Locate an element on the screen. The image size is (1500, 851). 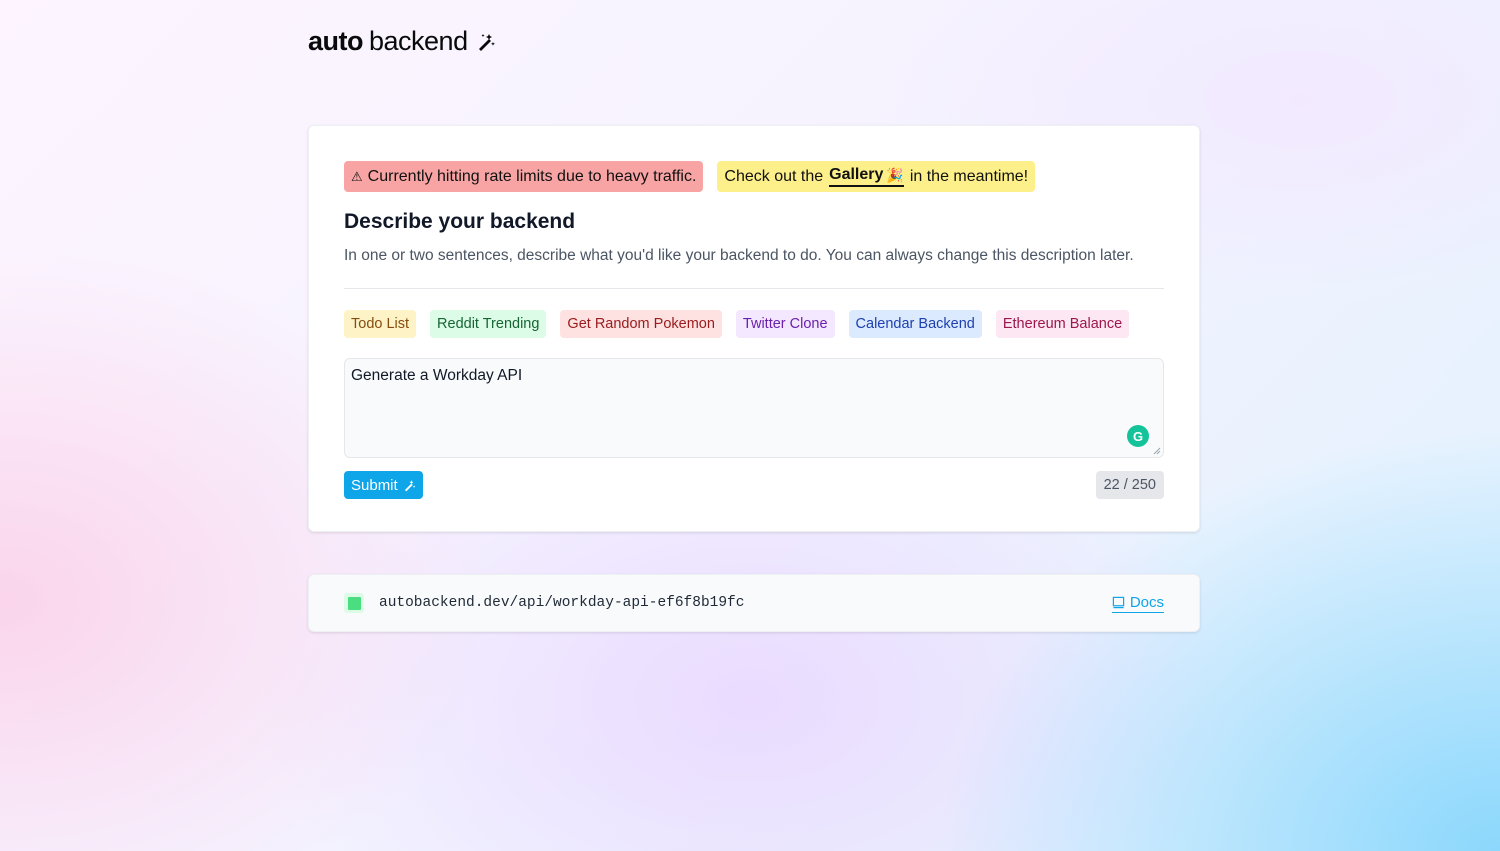
submit-button: Submit is located at coordinates (383, 485).